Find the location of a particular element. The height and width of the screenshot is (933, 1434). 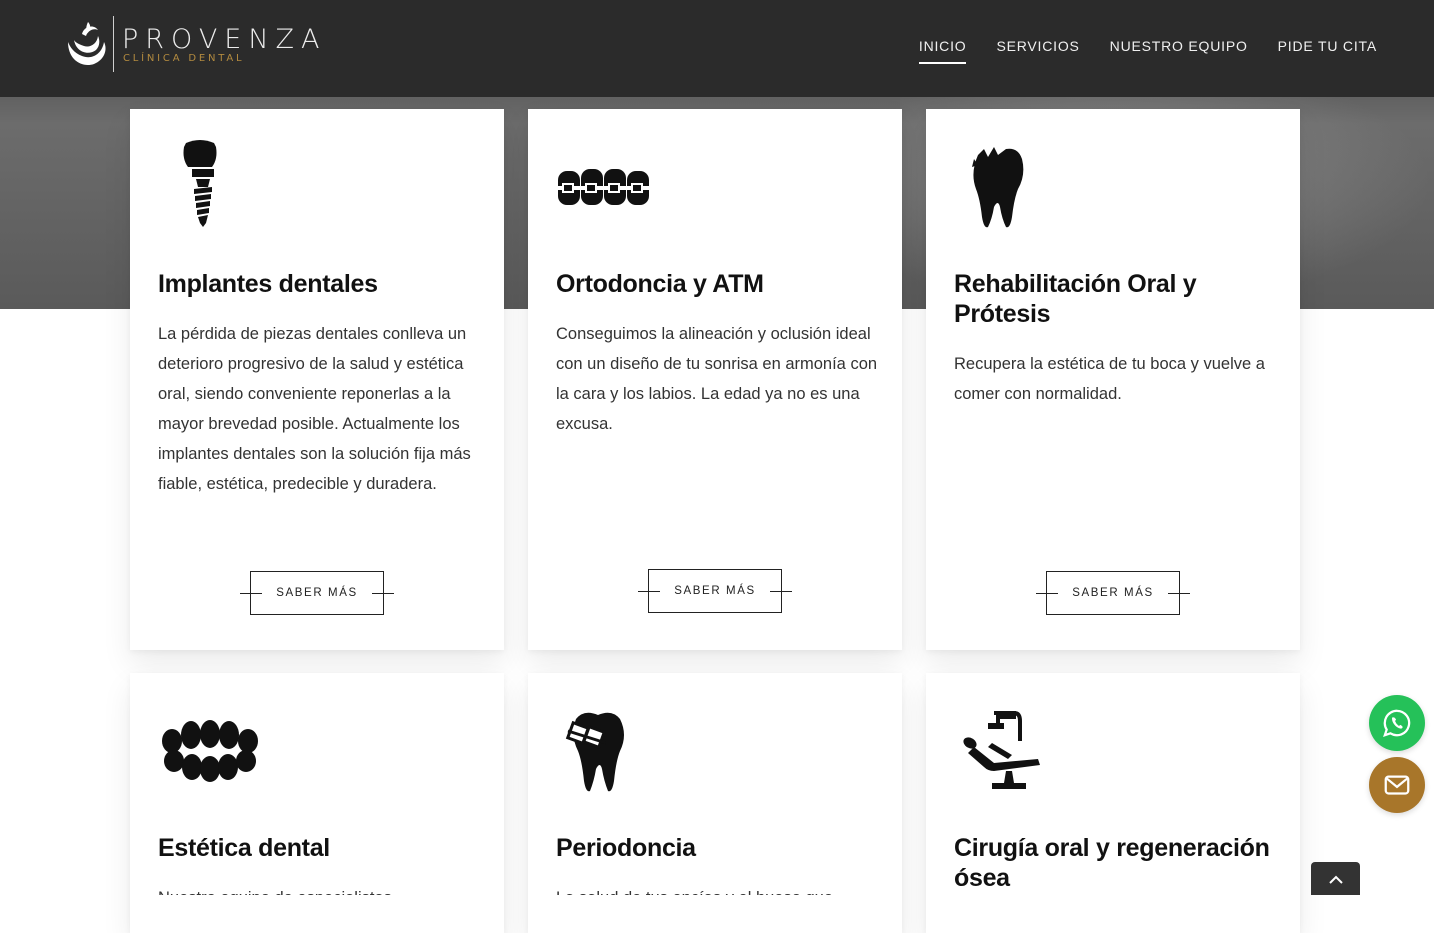

tooth-bracket-icon is located at coordinates (611, 751).